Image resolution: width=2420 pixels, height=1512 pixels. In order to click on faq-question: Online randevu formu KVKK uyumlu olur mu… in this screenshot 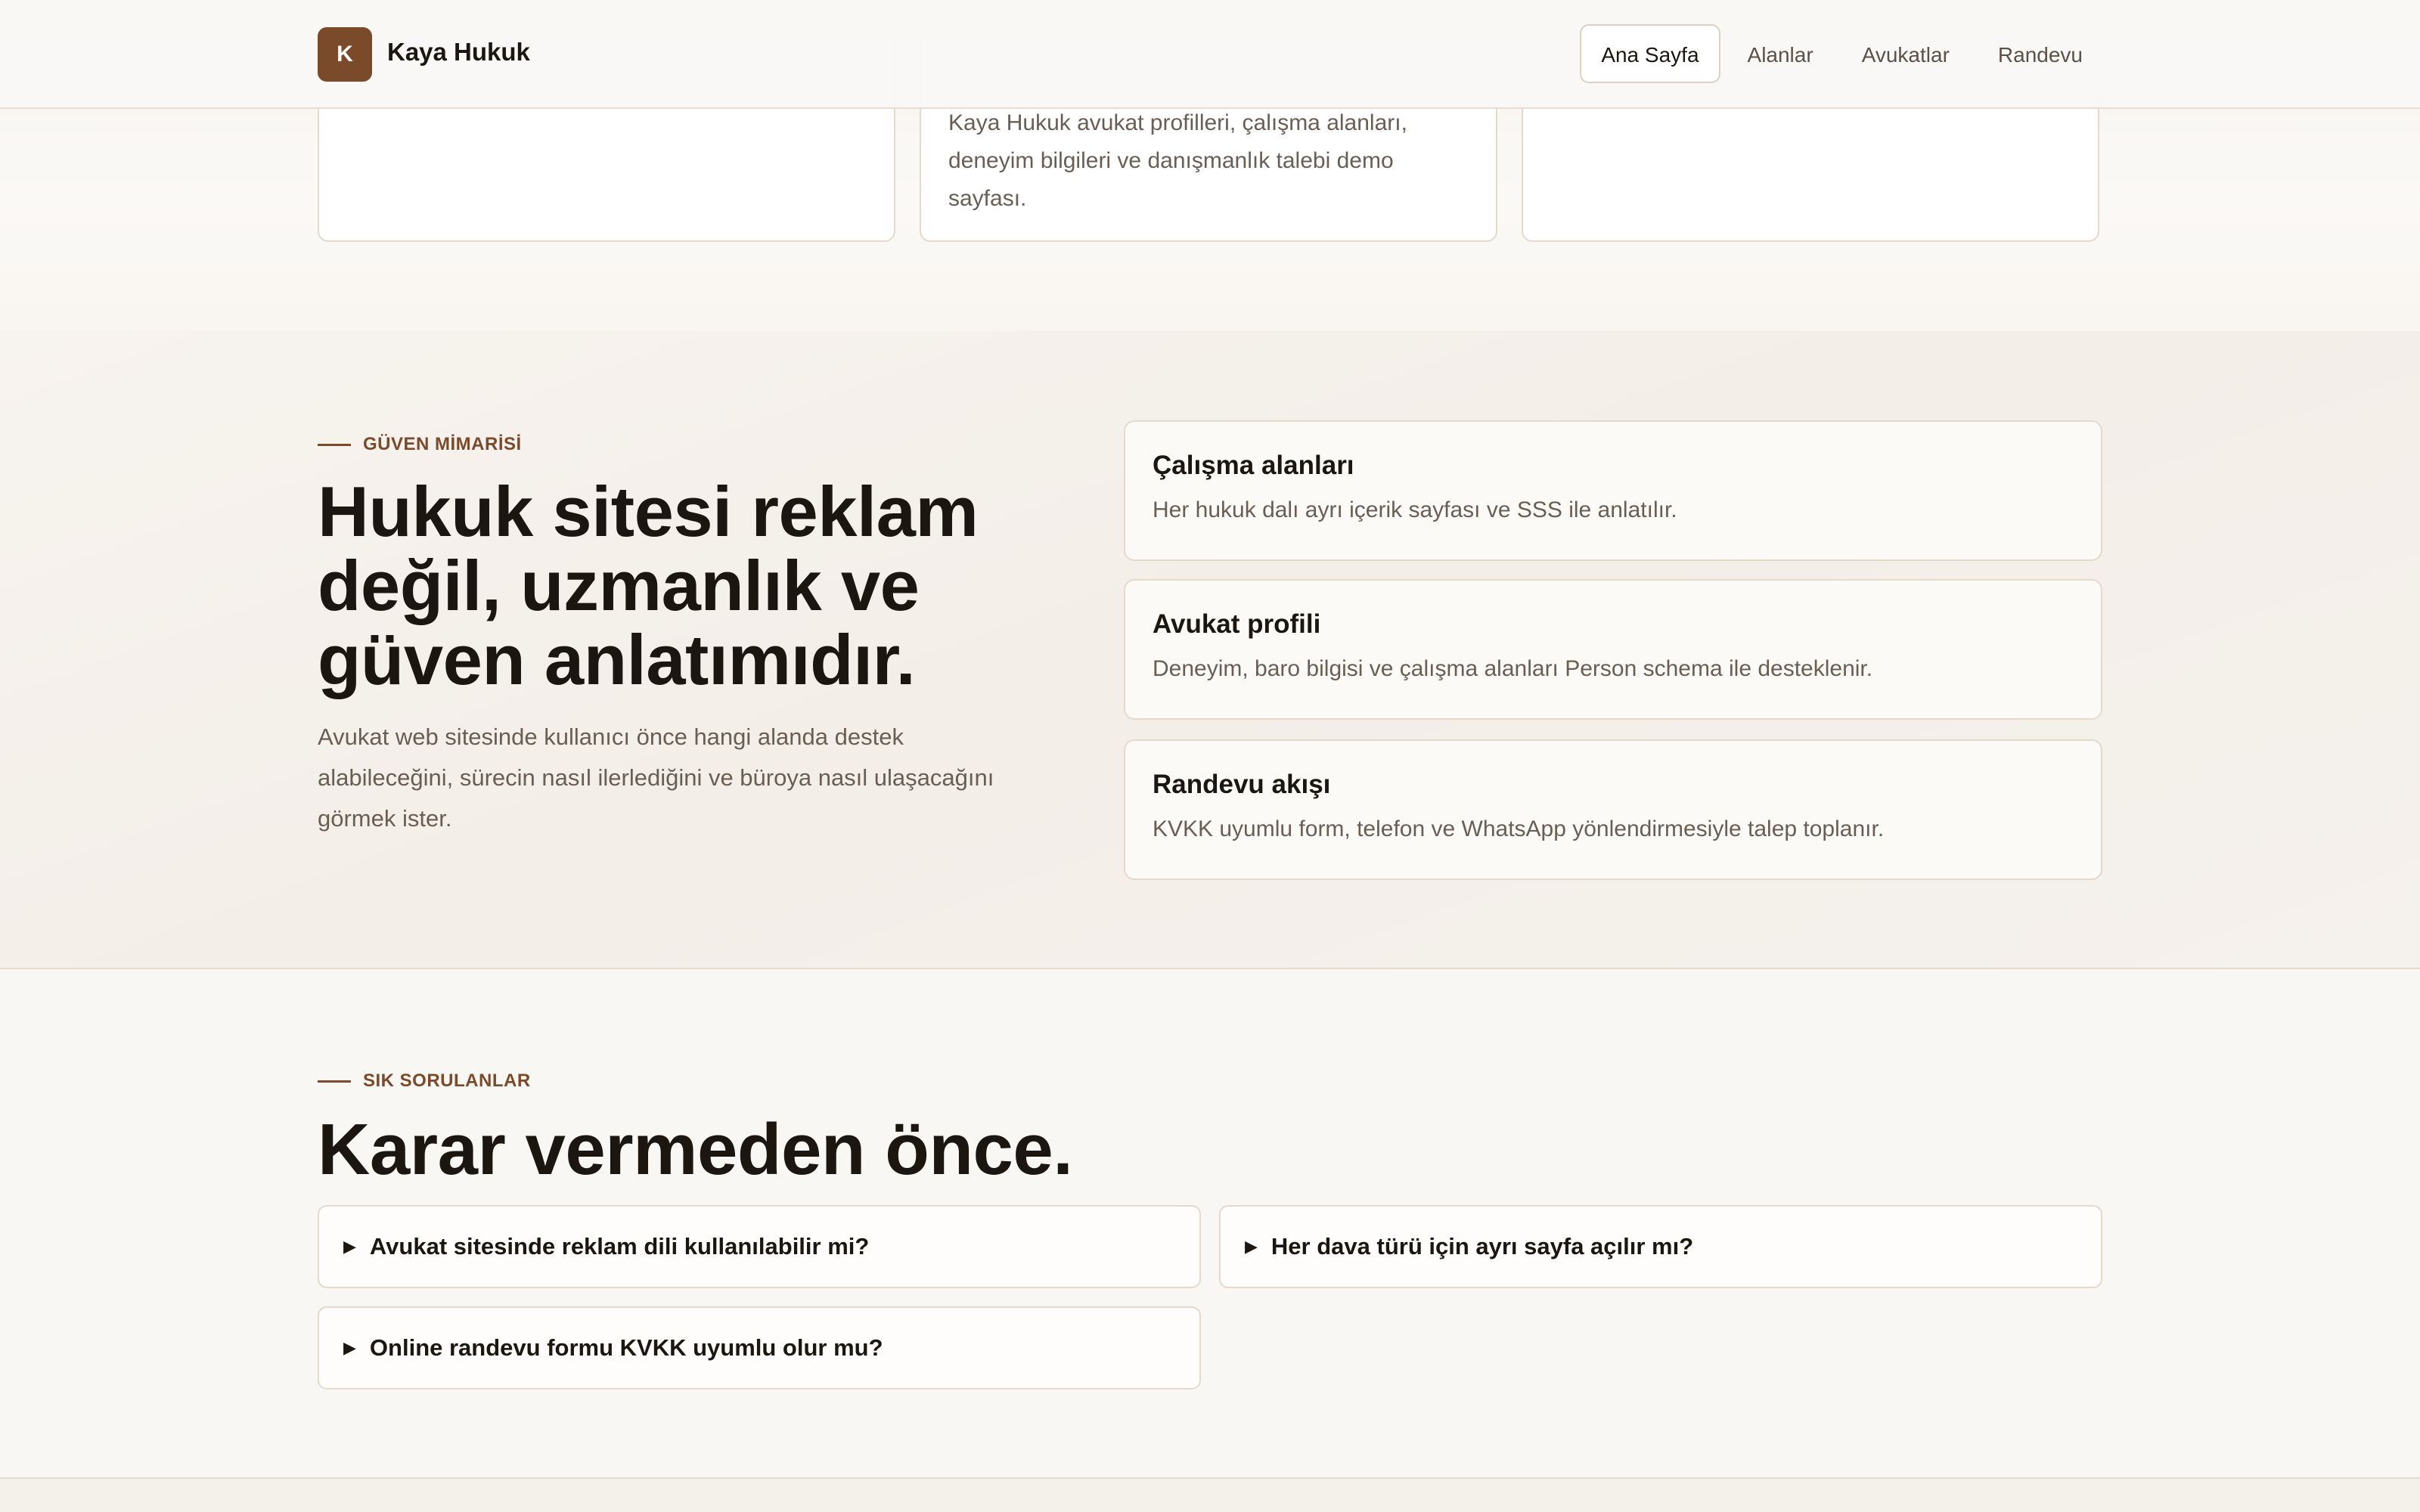, I will do `click(626, 1347)`.